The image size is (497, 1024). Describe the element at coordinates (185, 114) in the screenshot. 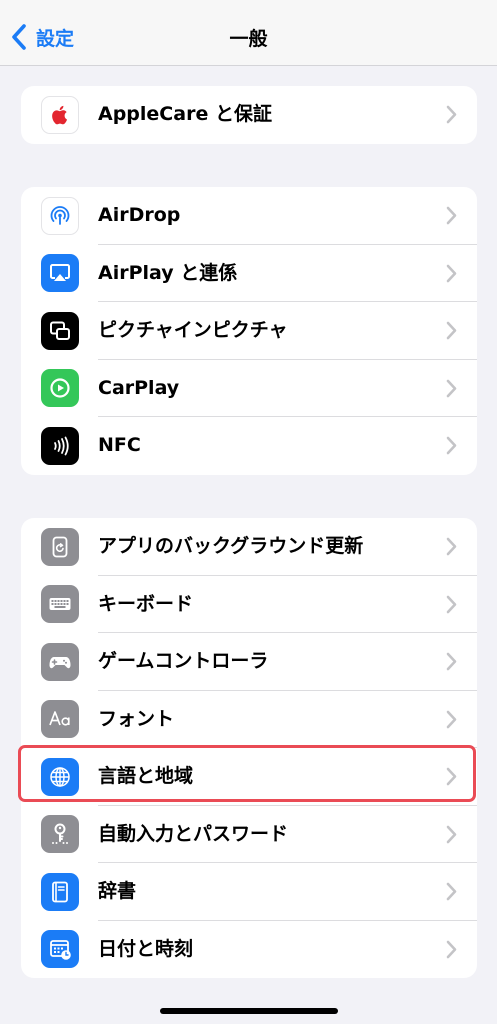

I see `row-label: AppleCare と保証` at that location.